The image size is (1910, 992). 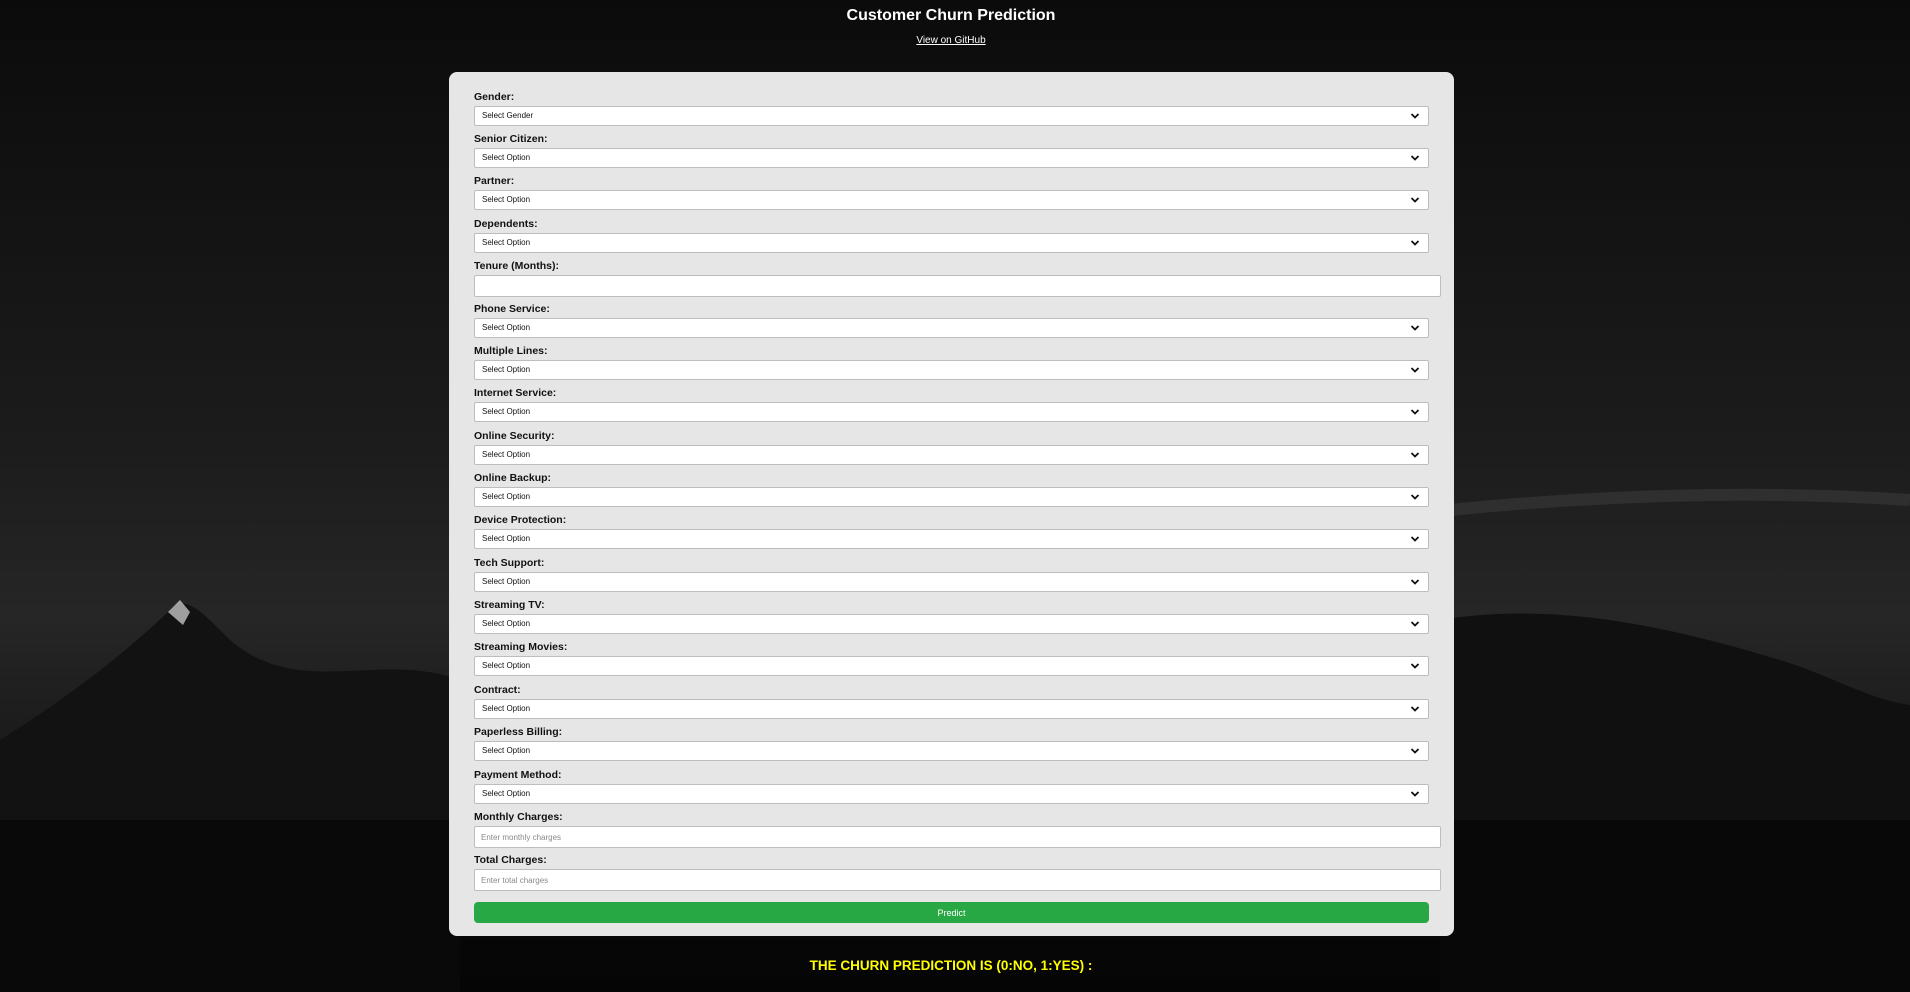 What do you see at coordinates (951, 455) in the screenshot?
I see `online-security-select: Select Option` at bounding box center [951, 455].